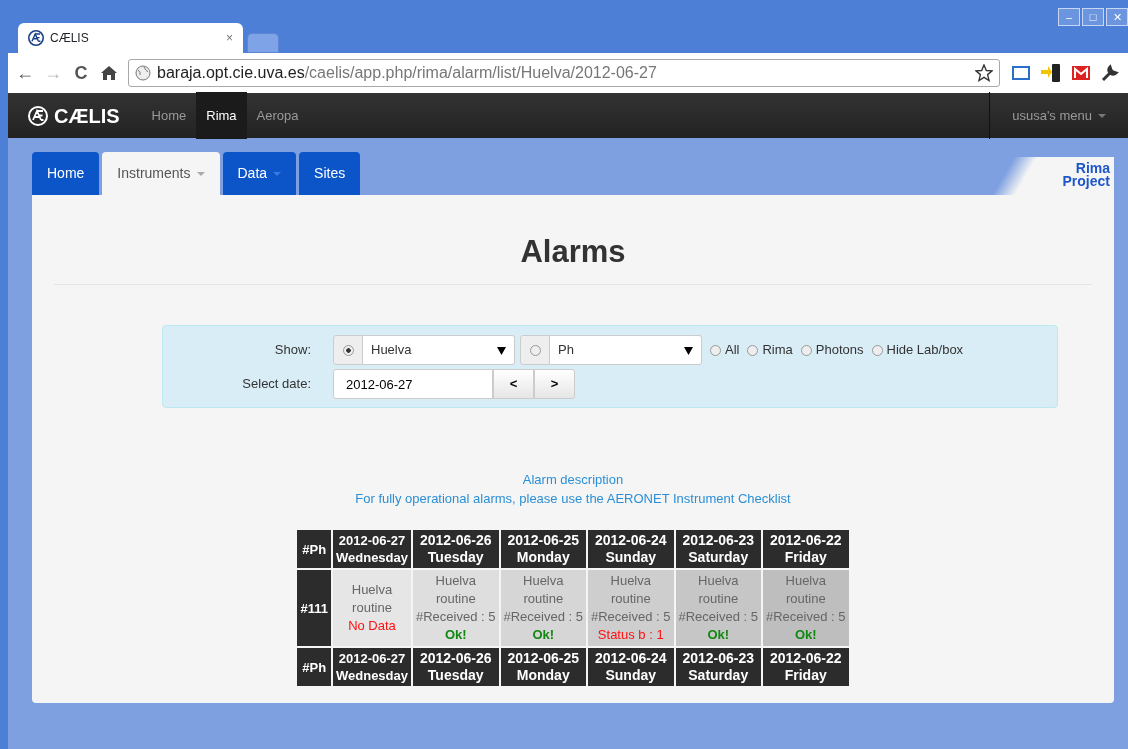  I want to click on globe-icon, so click(143, 73).